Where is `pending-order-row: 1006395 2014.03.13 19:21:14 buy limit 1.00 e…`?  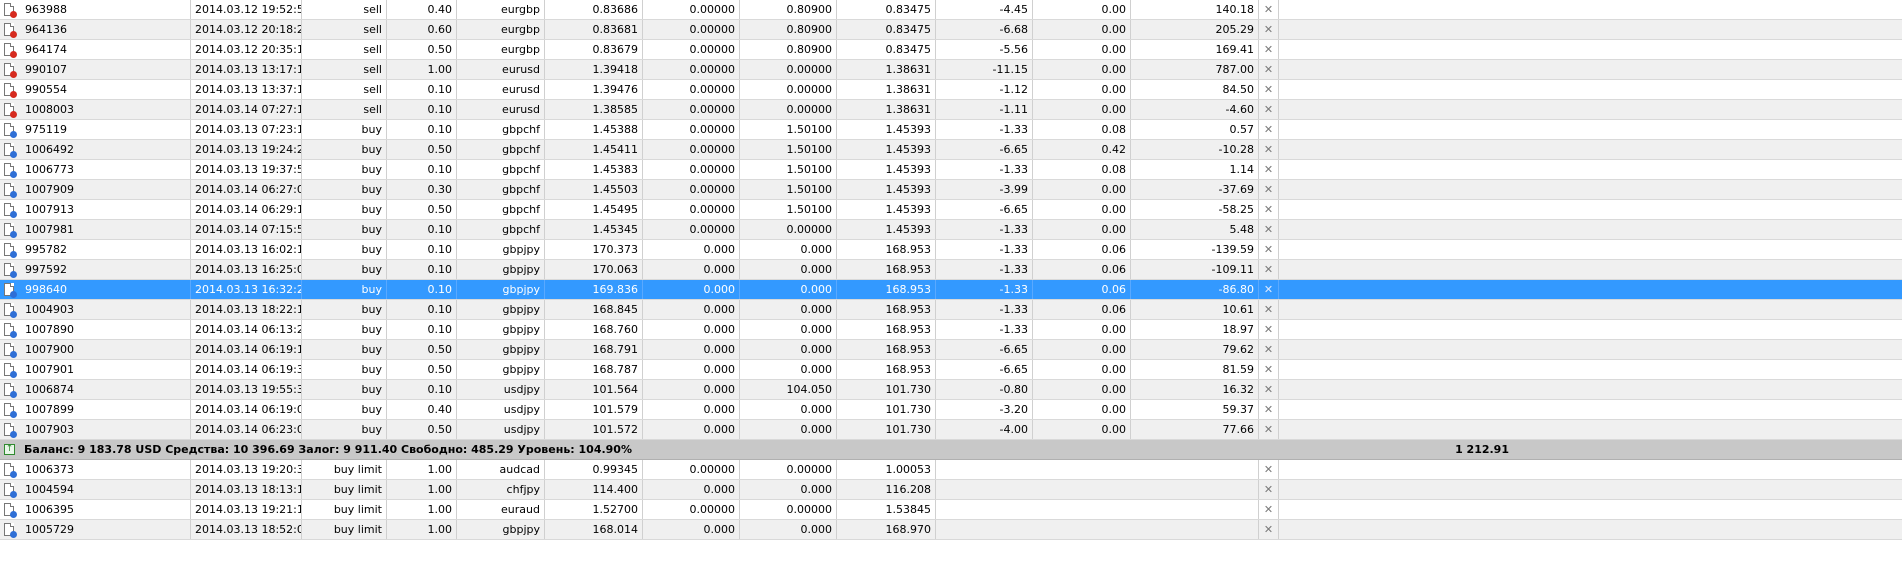
pending-order-row: 1006395 2014.03.13 19:21:14 buy limit 1.00 e… is located at coordinates (951, 510).